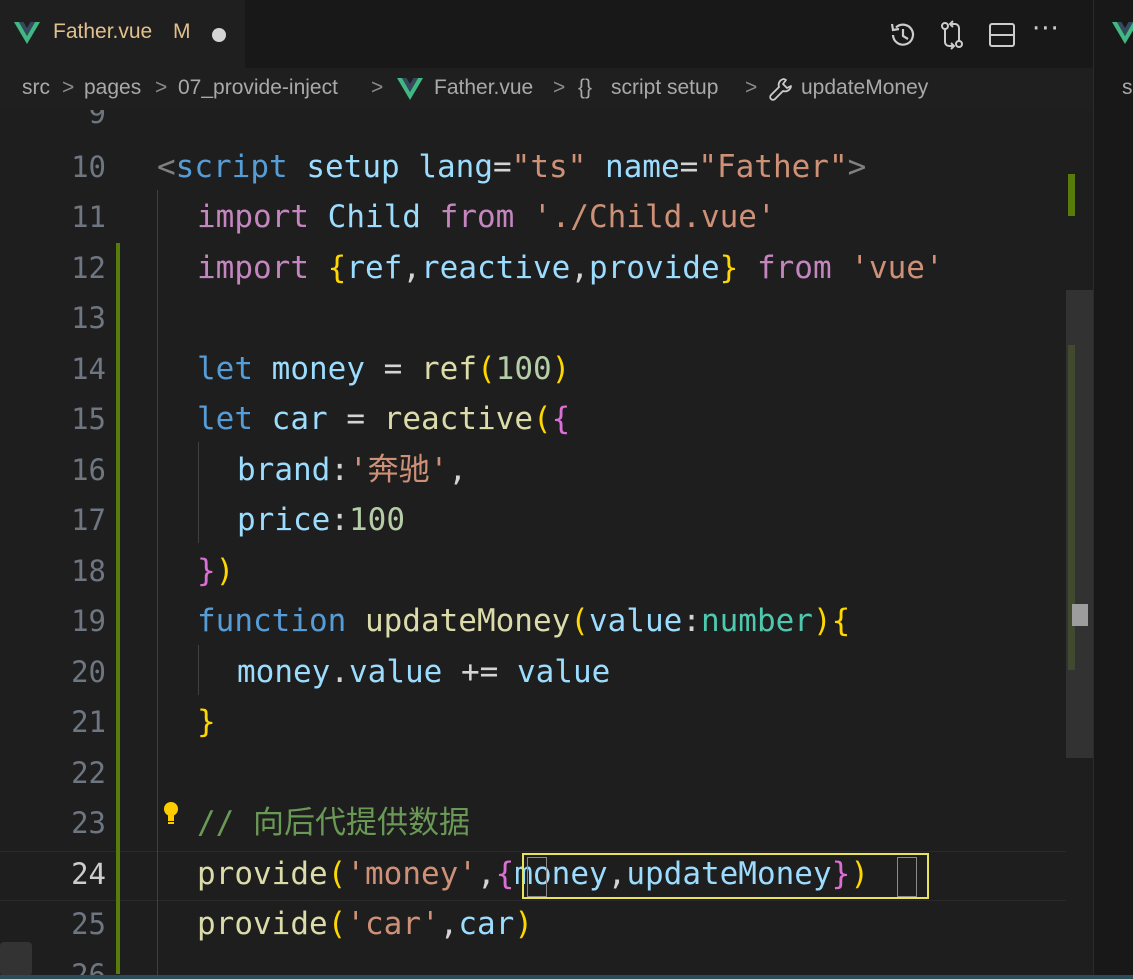 The image size is (1133, 979). What do you see at coordinates (546, 470) in the screenshot?
I see `code-line: 16 brand:'奔驰',` at bounding box center [546, 470].